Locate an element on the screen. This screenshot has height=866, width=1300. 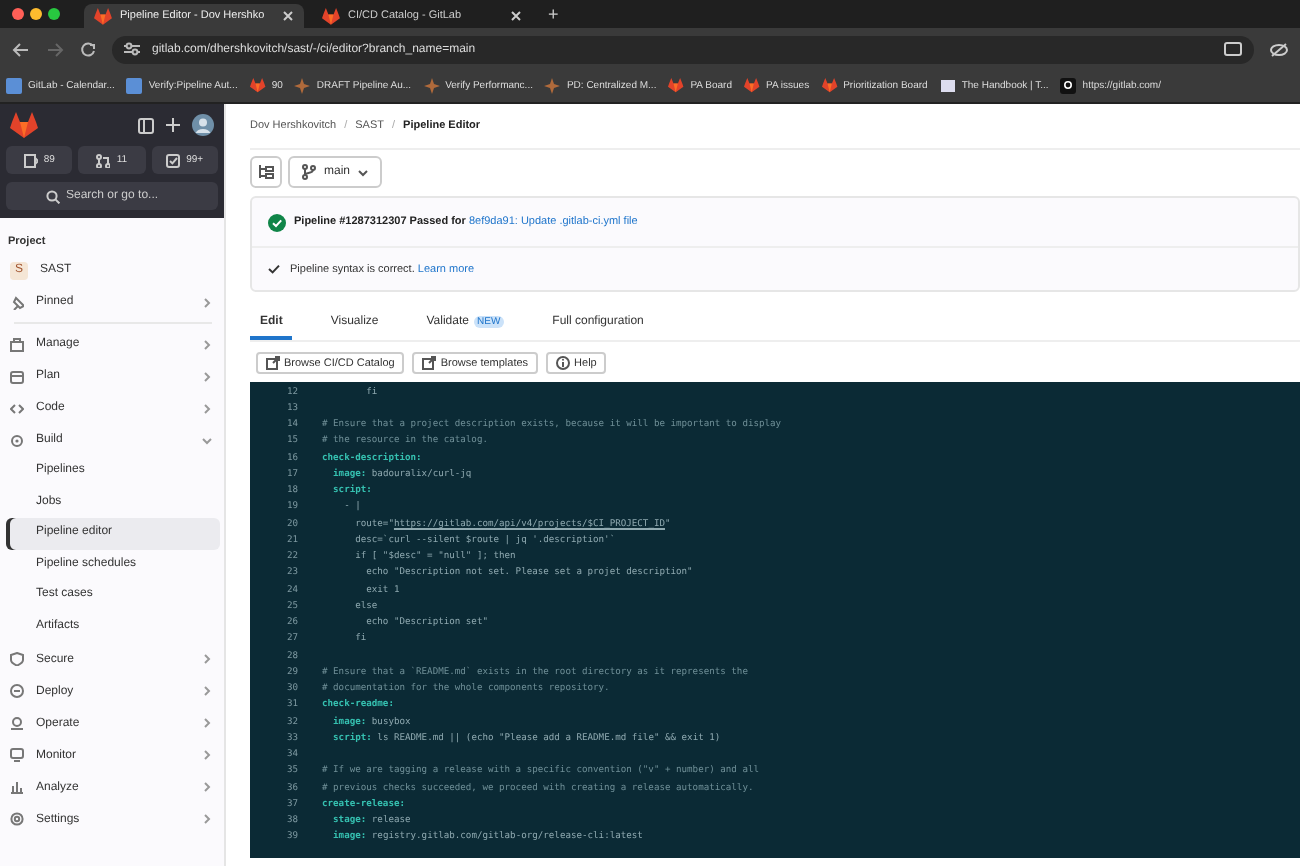
file-tree-icon is located at coordinates (266, 172).